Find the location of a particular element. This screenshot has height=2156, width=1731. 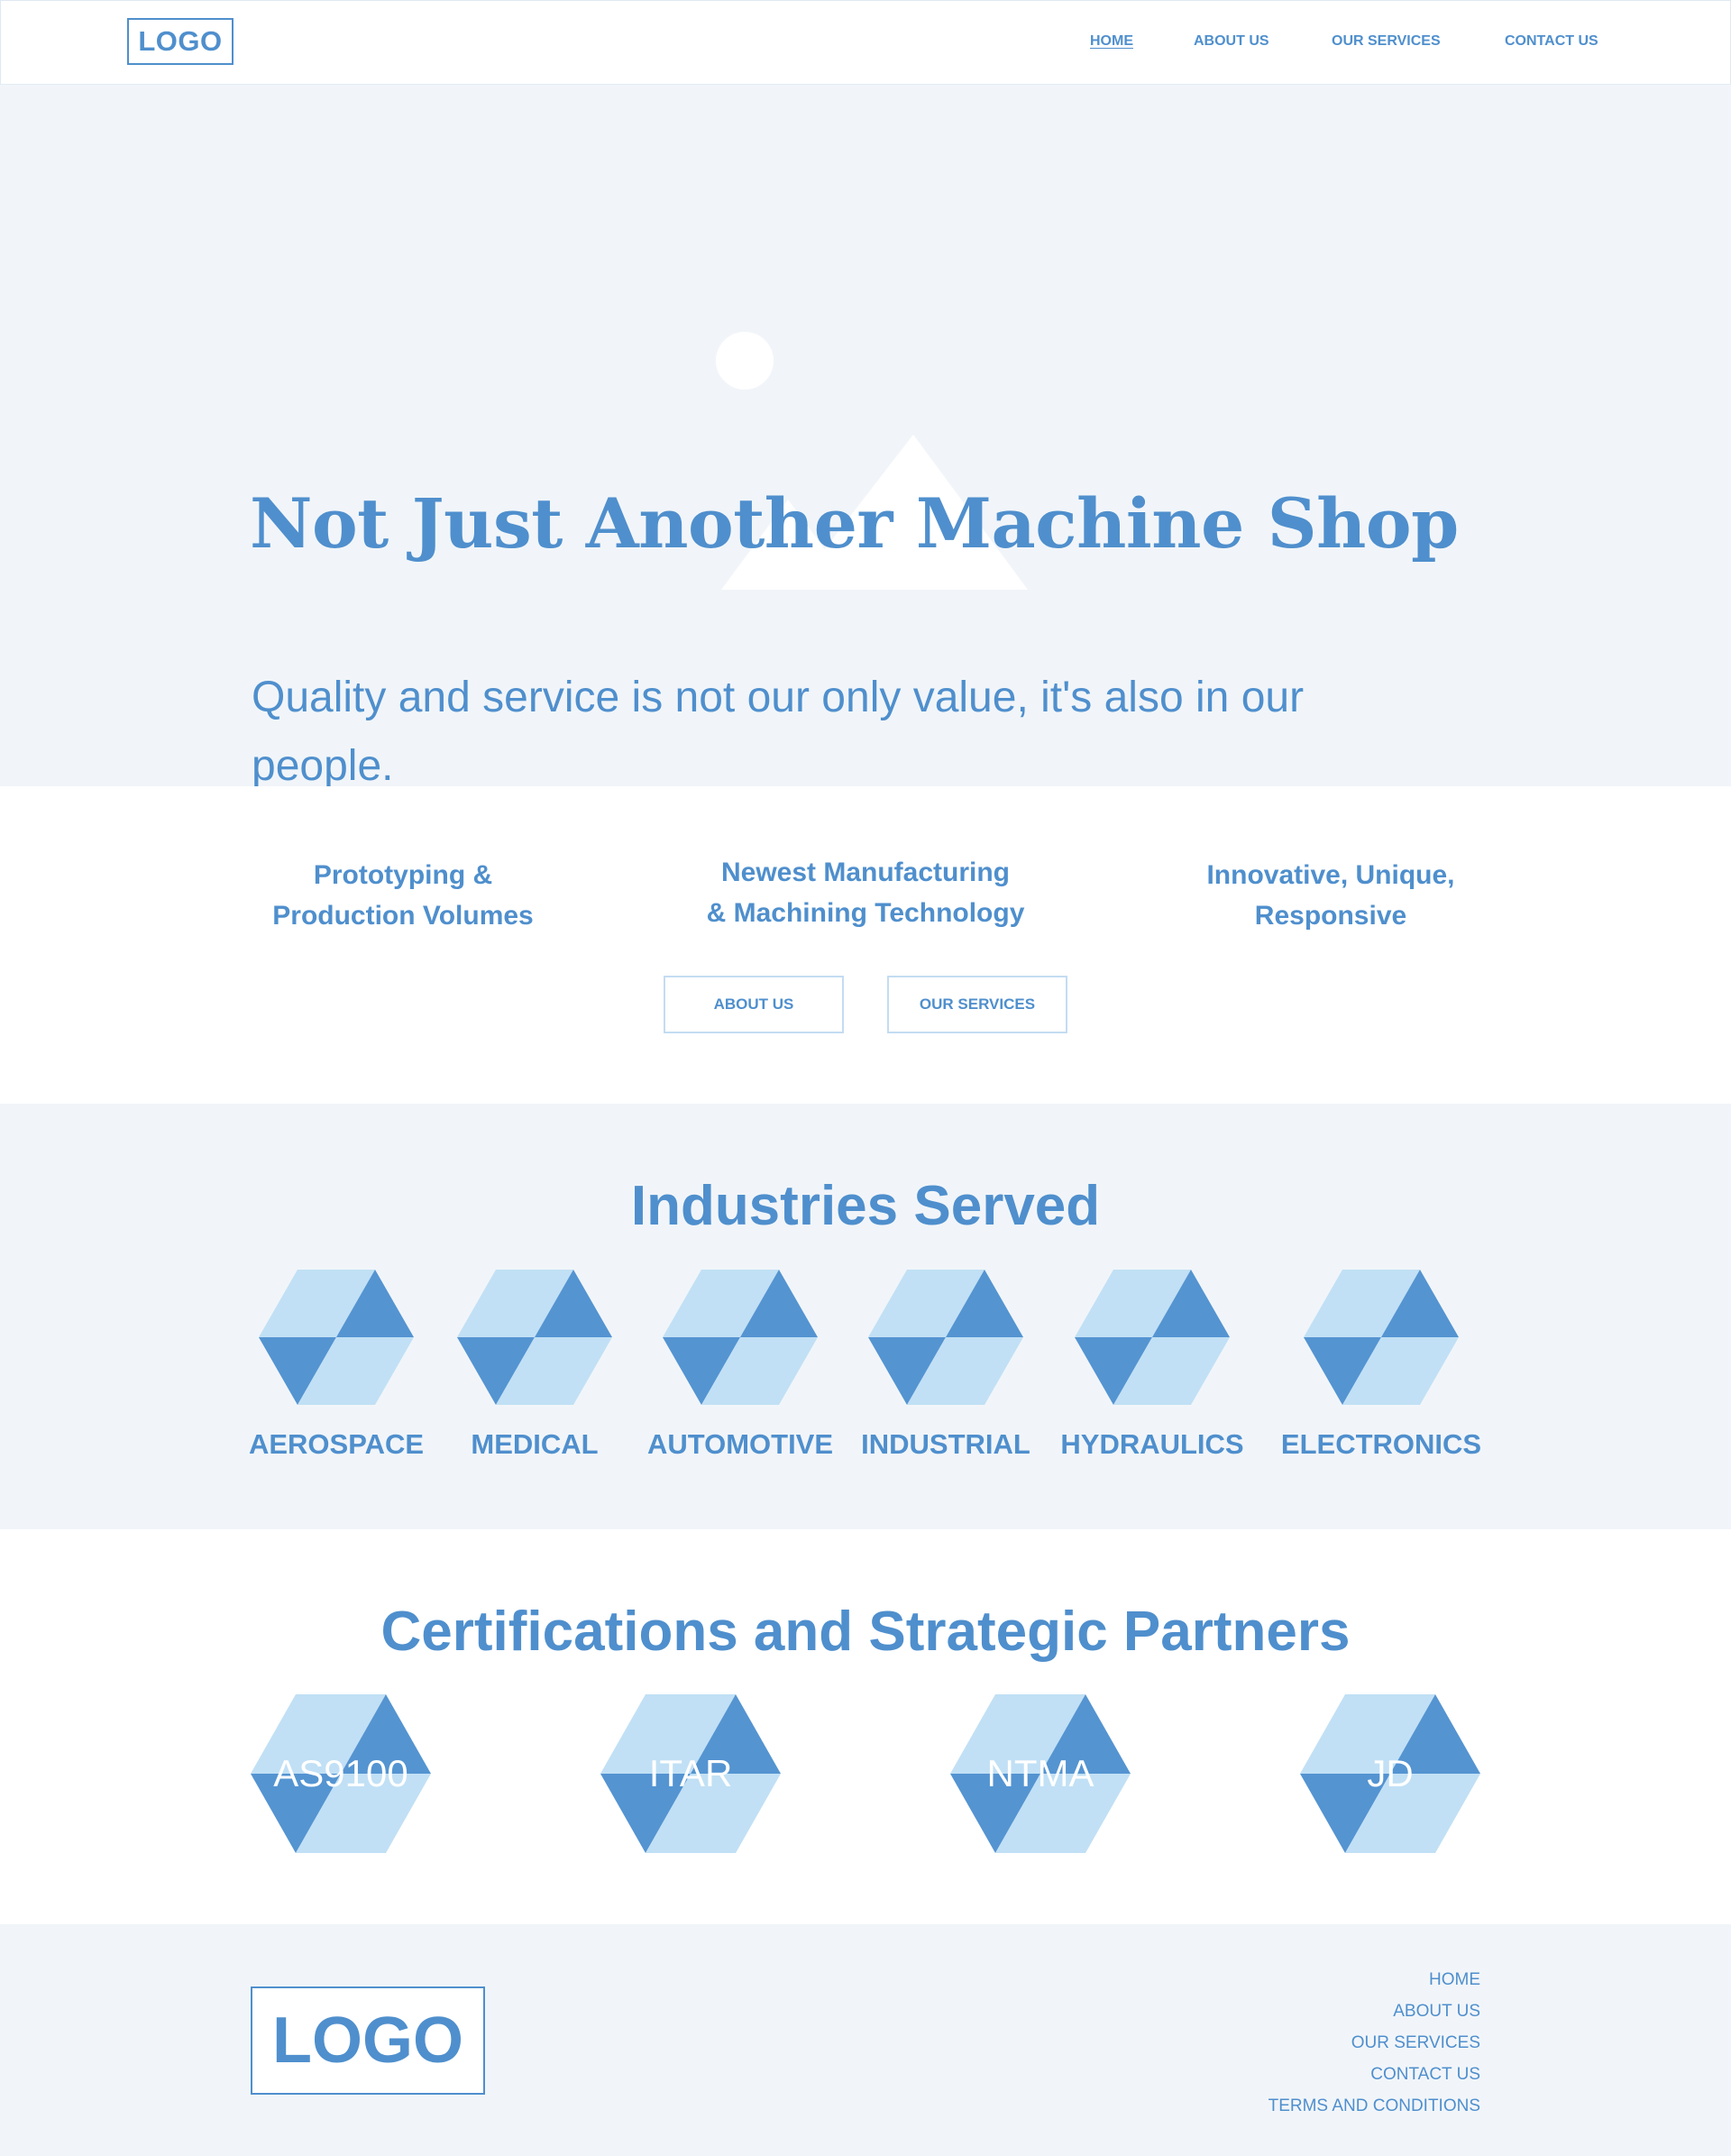

footer-link-our-services: OUR SERVICES is located at coordinates (1374, 2043).